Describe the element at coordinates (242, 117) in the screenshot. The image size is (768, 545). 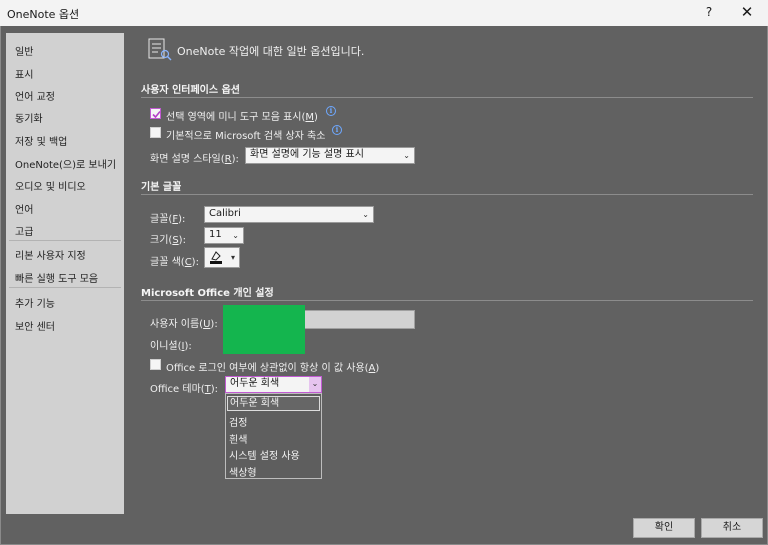
I see `mini-toolbar-label: 선택 영역에 미니 도구 모음 표시(M)` at that location.